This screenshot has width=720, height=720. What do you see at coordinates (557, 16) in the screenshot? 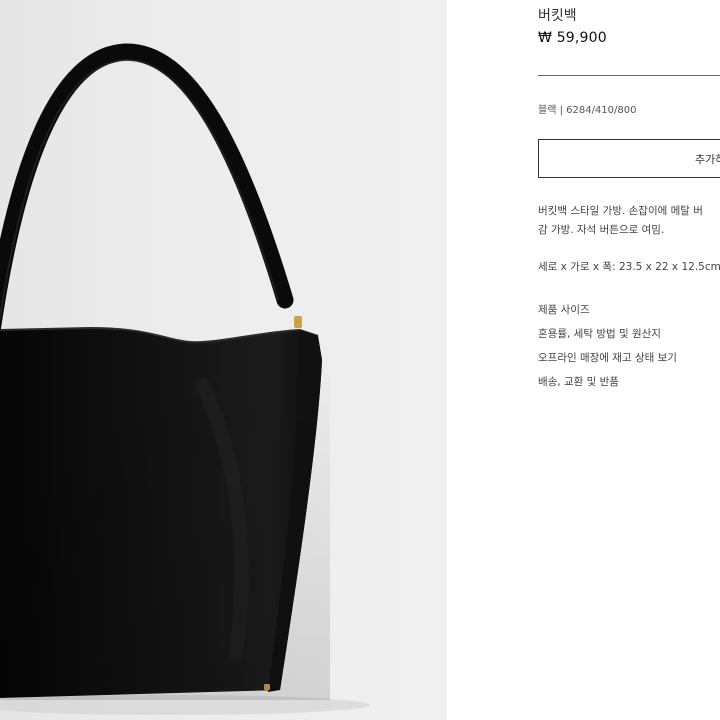
I see `product-title: 버킷백` at bounding box center [557, 16].